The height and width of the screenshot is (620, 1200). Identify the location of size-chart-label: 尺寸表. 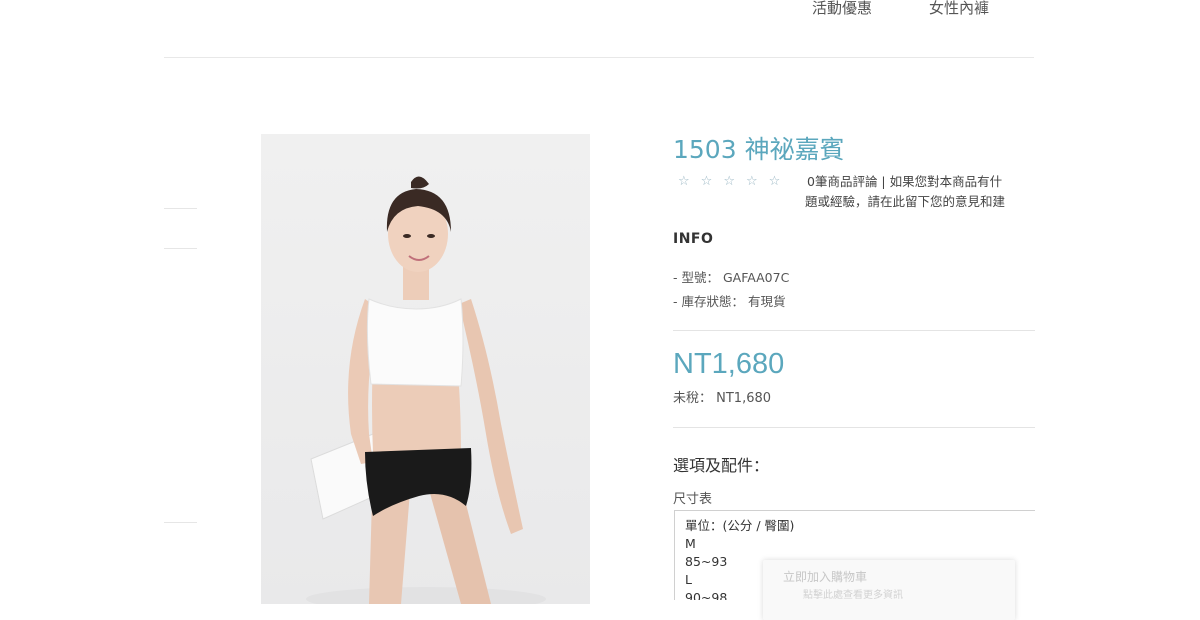
(693, 499).